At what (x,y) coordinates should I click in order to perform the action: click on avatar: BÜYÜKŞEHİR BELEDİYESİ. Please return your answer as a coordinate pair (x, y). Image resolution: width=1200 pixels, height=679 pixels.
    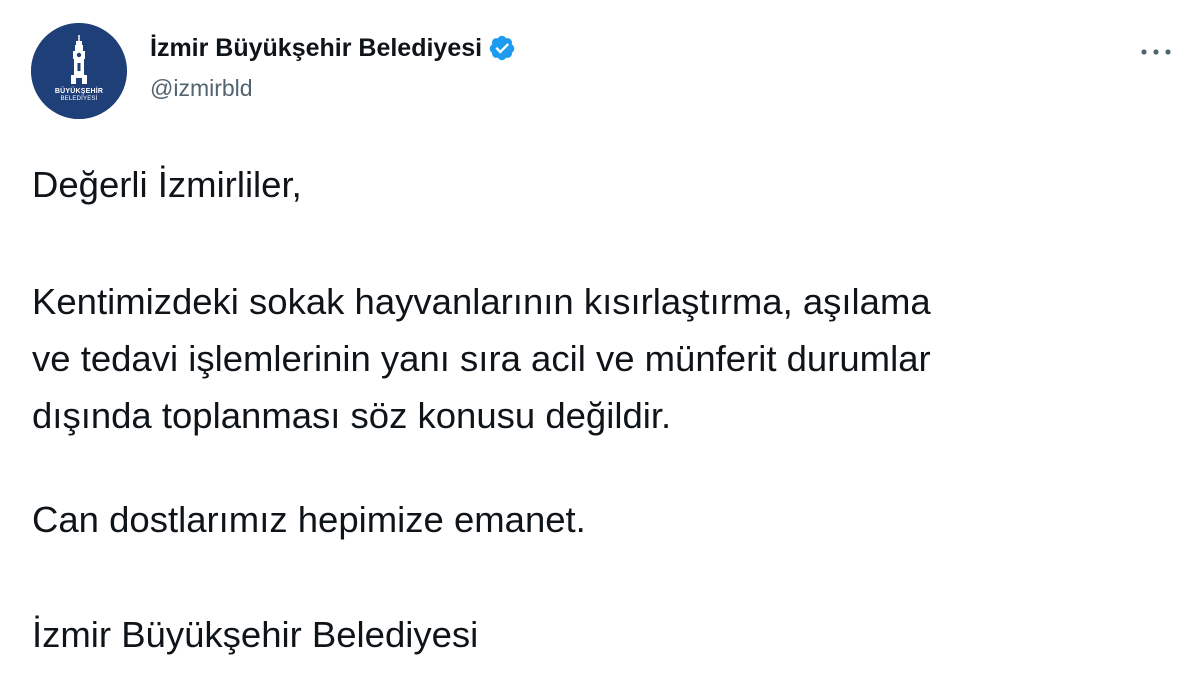
    Looking at the image, I should click on (79, 71).